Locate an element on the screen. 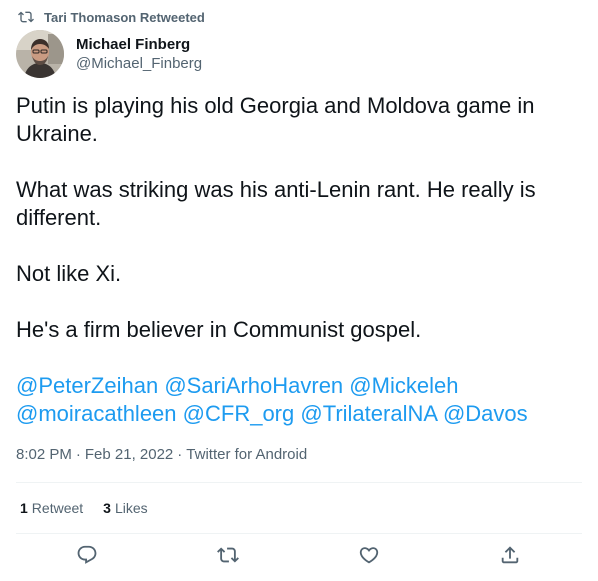 The height and width of the screenshot is (581, 598). retweets-stat: 1 Retweet is located at coordinates (51, 508).